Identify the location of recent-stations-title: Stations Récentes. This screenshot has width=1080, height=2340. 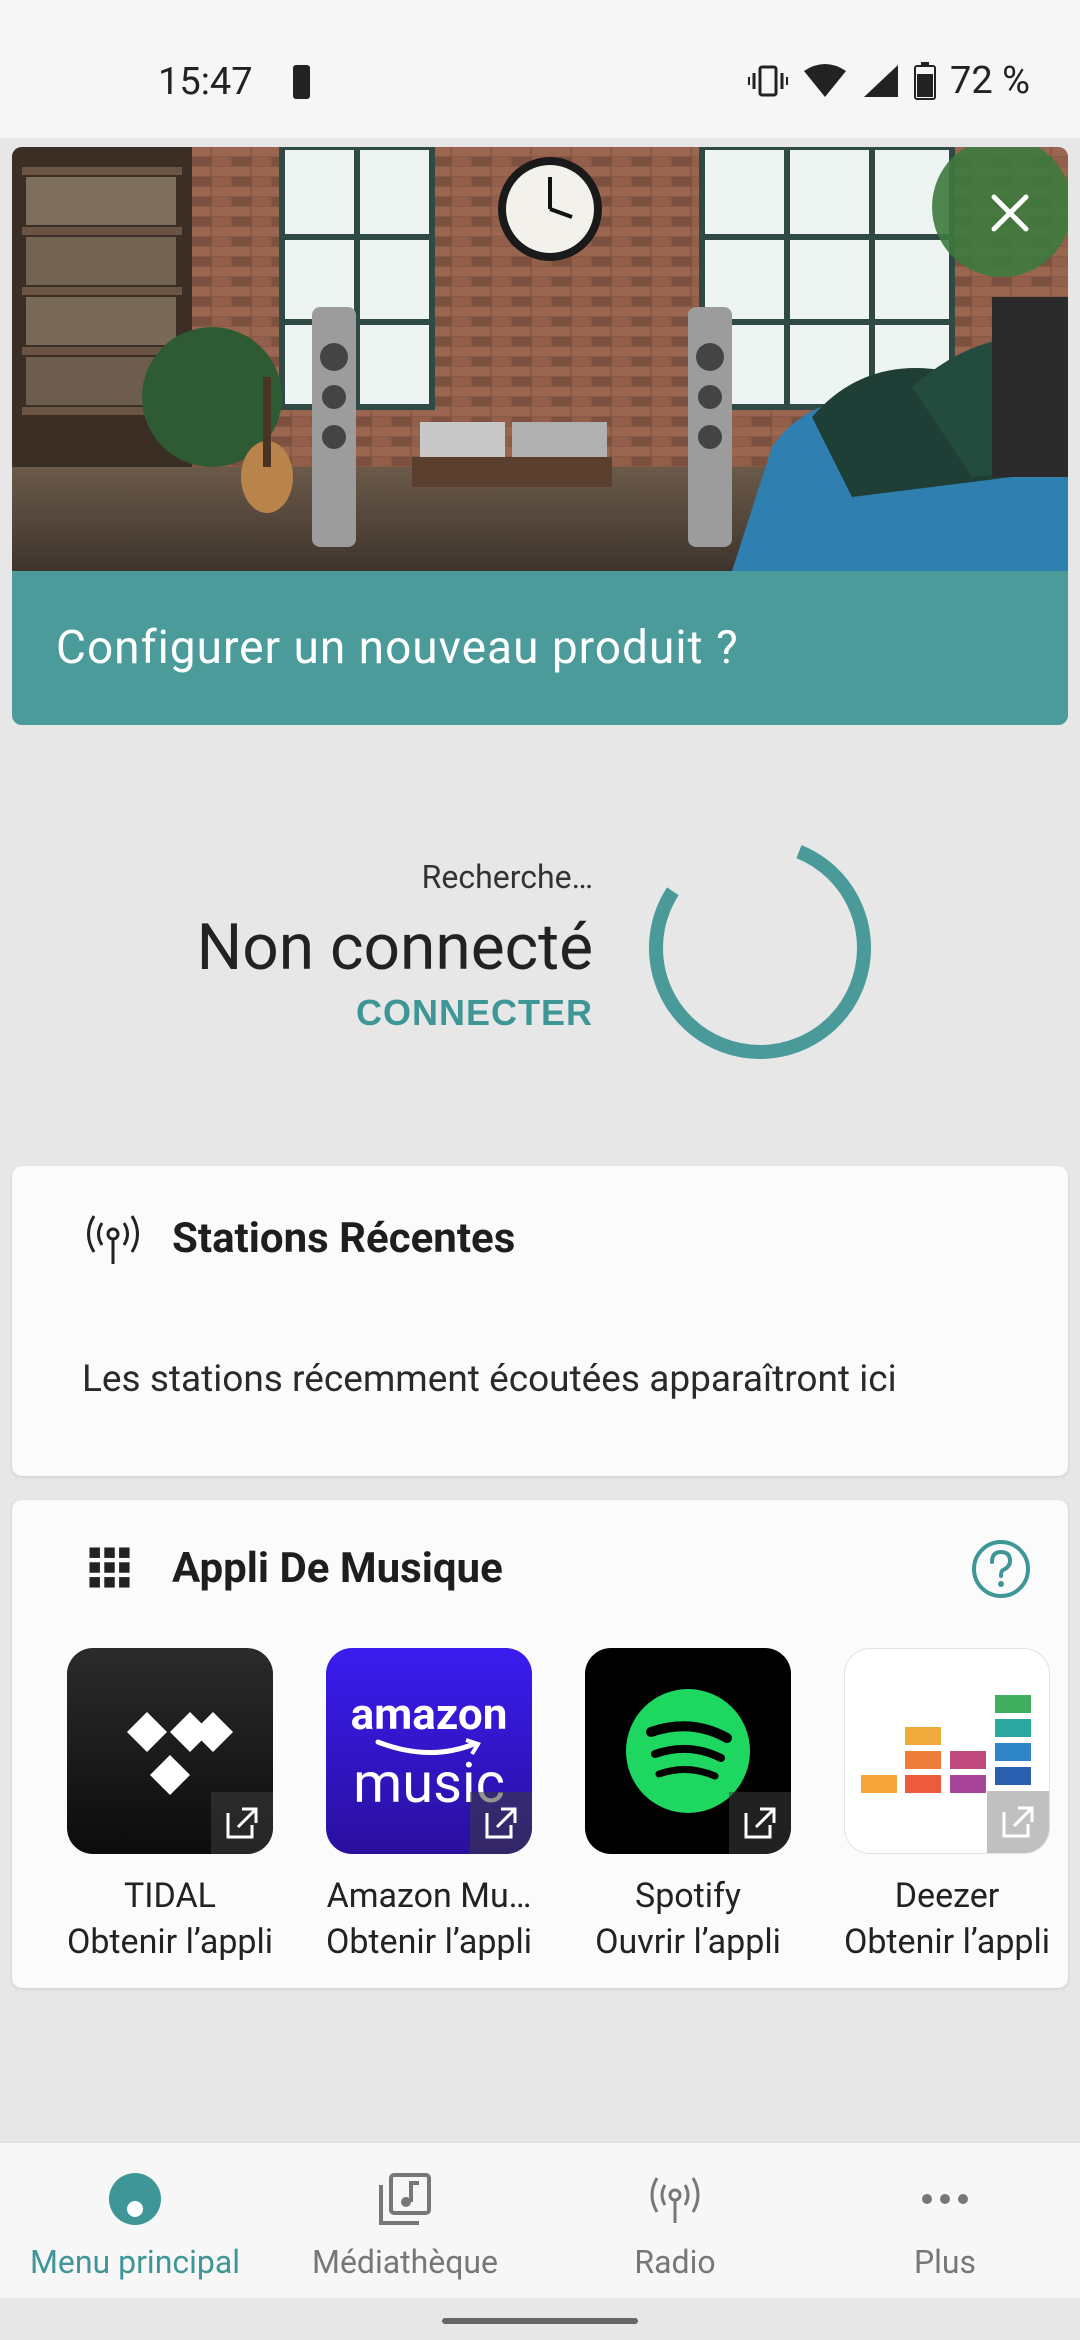
(344, 1238).